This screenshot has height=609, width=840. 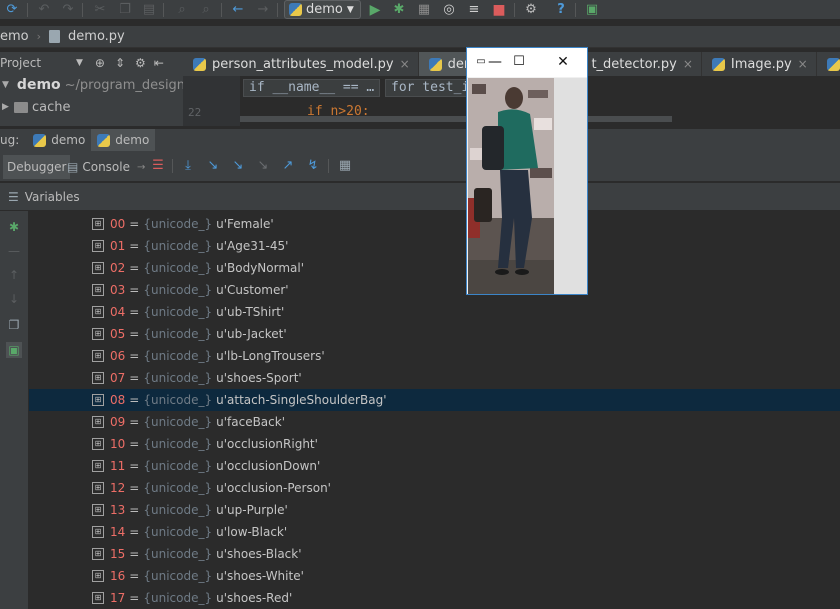 I want to click on watches-icon: ▣, so click(x=14, y=350).